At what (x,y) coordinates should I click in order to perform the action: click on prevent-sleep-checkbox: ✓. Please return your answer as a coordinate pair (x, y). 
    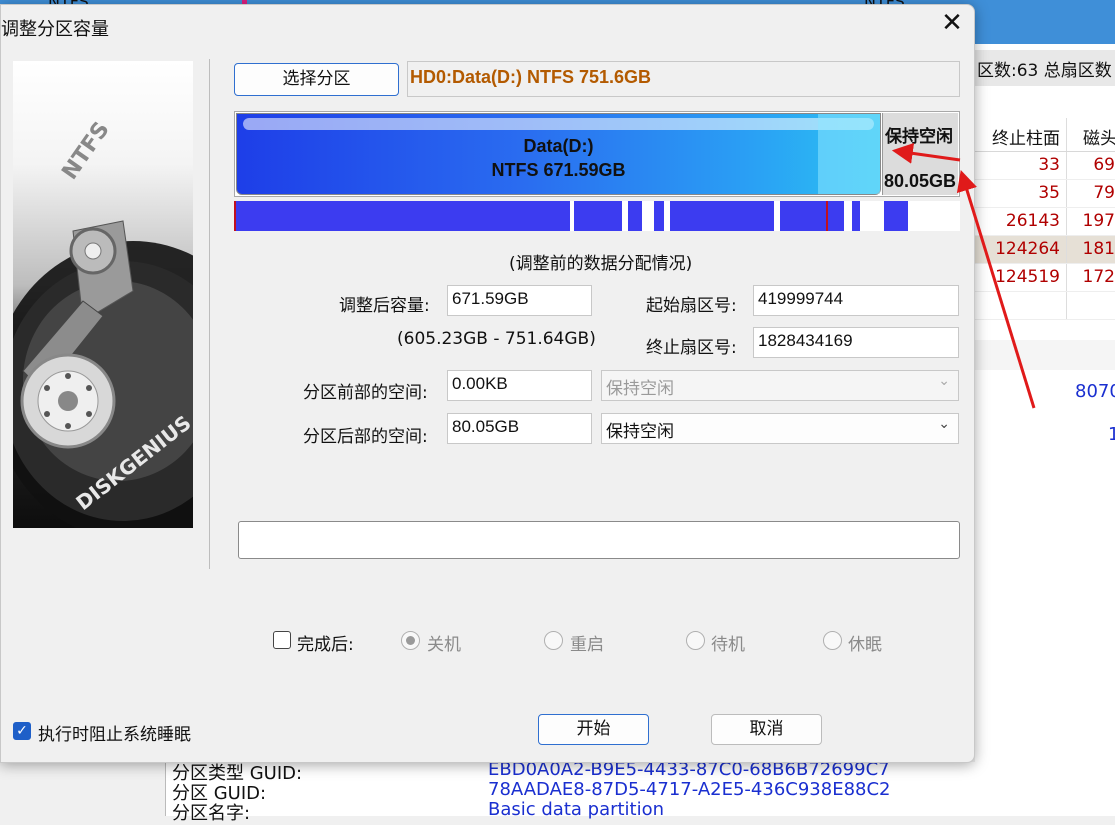
    Looking at the image, I should click on (22, 731).